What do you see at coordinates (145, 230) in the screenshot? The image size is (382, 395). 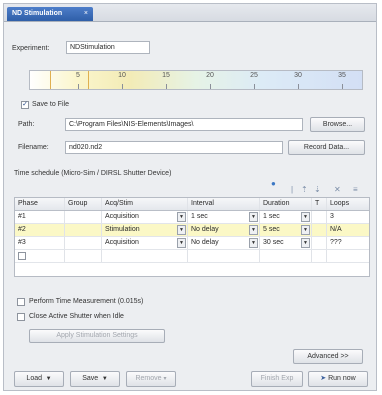 I see `acq-stim-cell: Stimulation` at bounding box center [145, 230].